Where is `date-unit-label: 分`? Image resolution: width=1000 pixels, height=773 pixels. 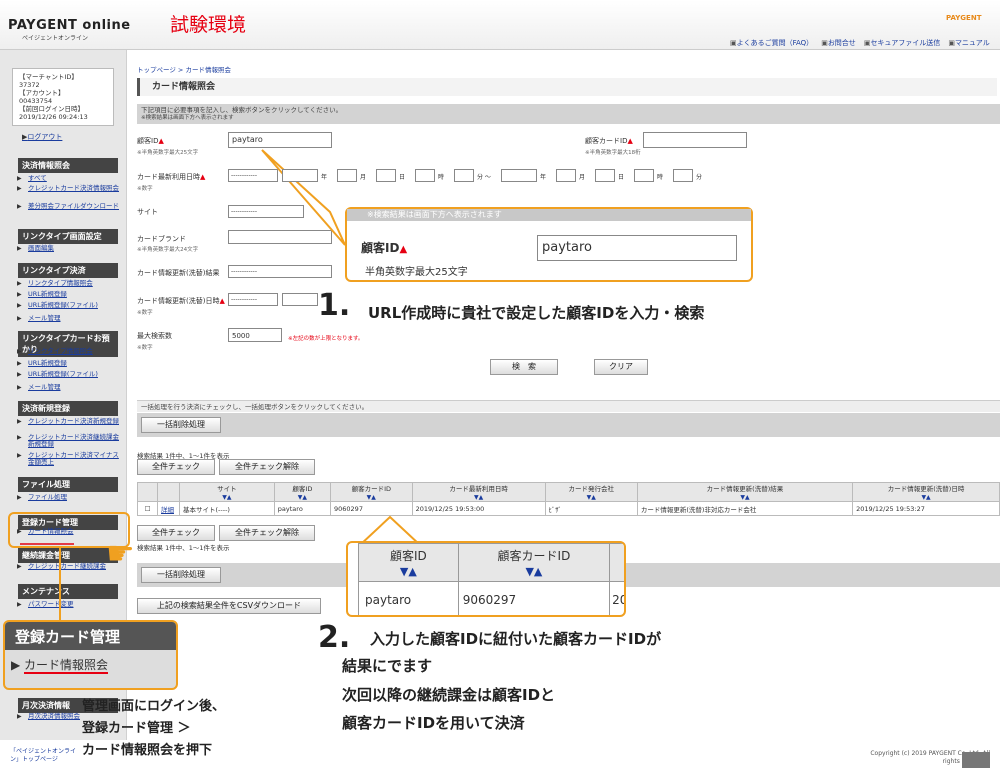 date-unit-label: 分 is located at coordinates (699, 177).